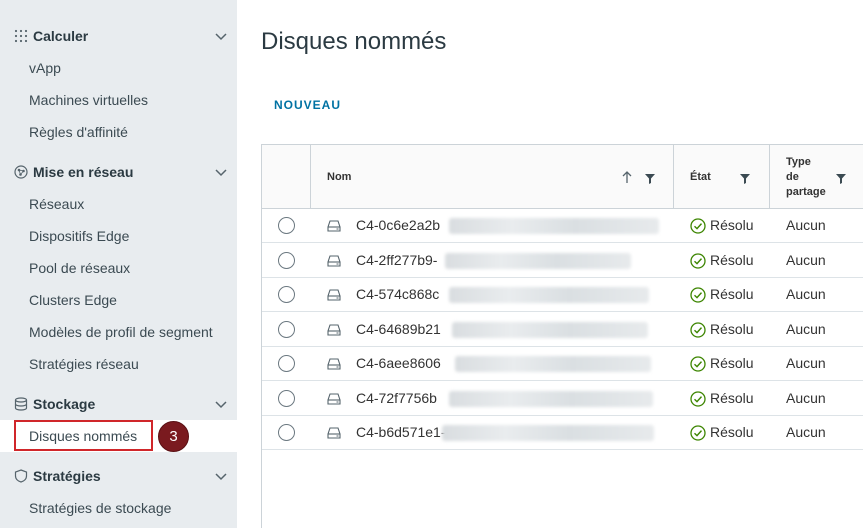 The image size is (863, 528). Describe the element at coordinates (21, 476) in the screenshot. I see `shield-icon` at that location.